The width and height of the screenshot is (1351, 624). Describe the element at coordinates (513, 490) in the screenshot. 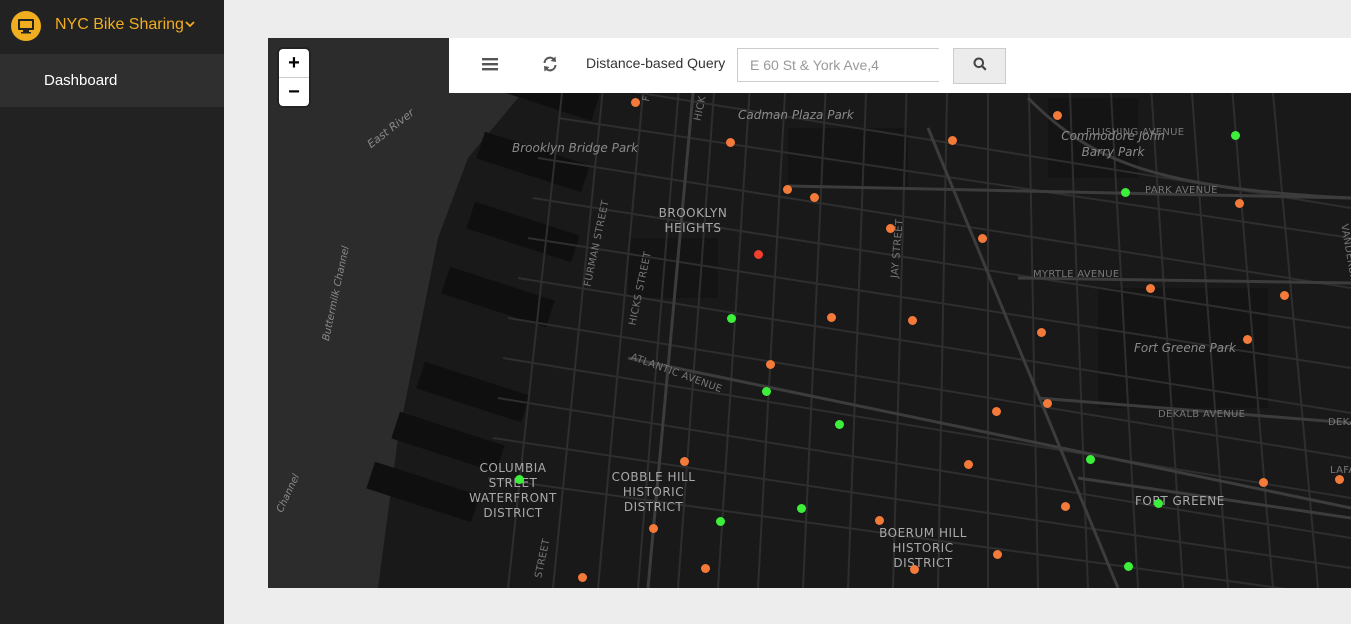

I see `map-label-columbia-street: COLUMBIA STREET WATERFRONT DISTRICT` at that location.